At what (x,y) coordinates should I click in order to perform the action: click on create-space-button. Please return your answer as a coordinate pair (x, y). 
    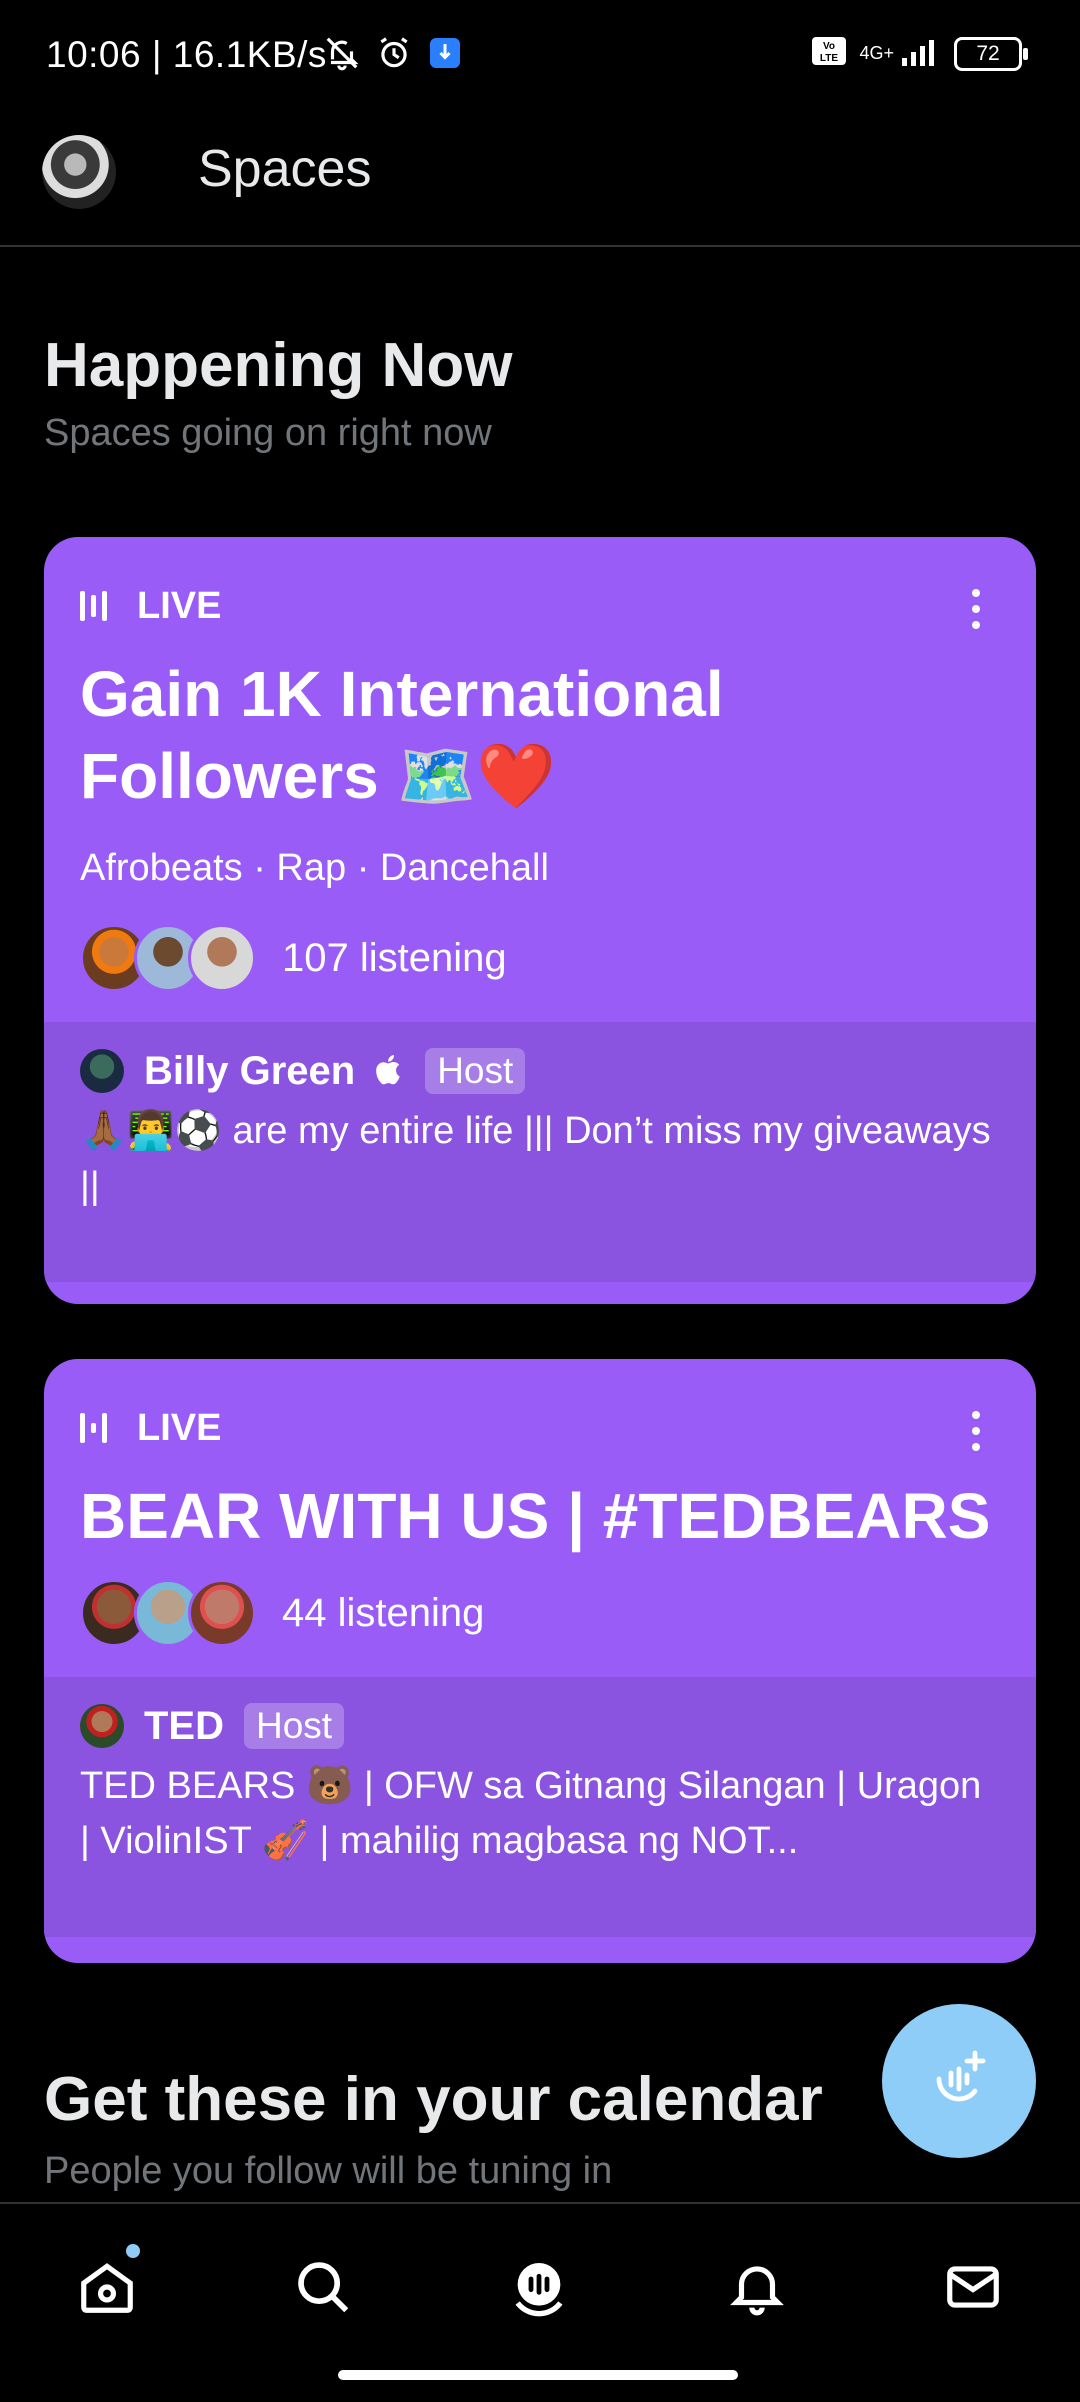
    Looking at the image, I should click on (959, 2081).